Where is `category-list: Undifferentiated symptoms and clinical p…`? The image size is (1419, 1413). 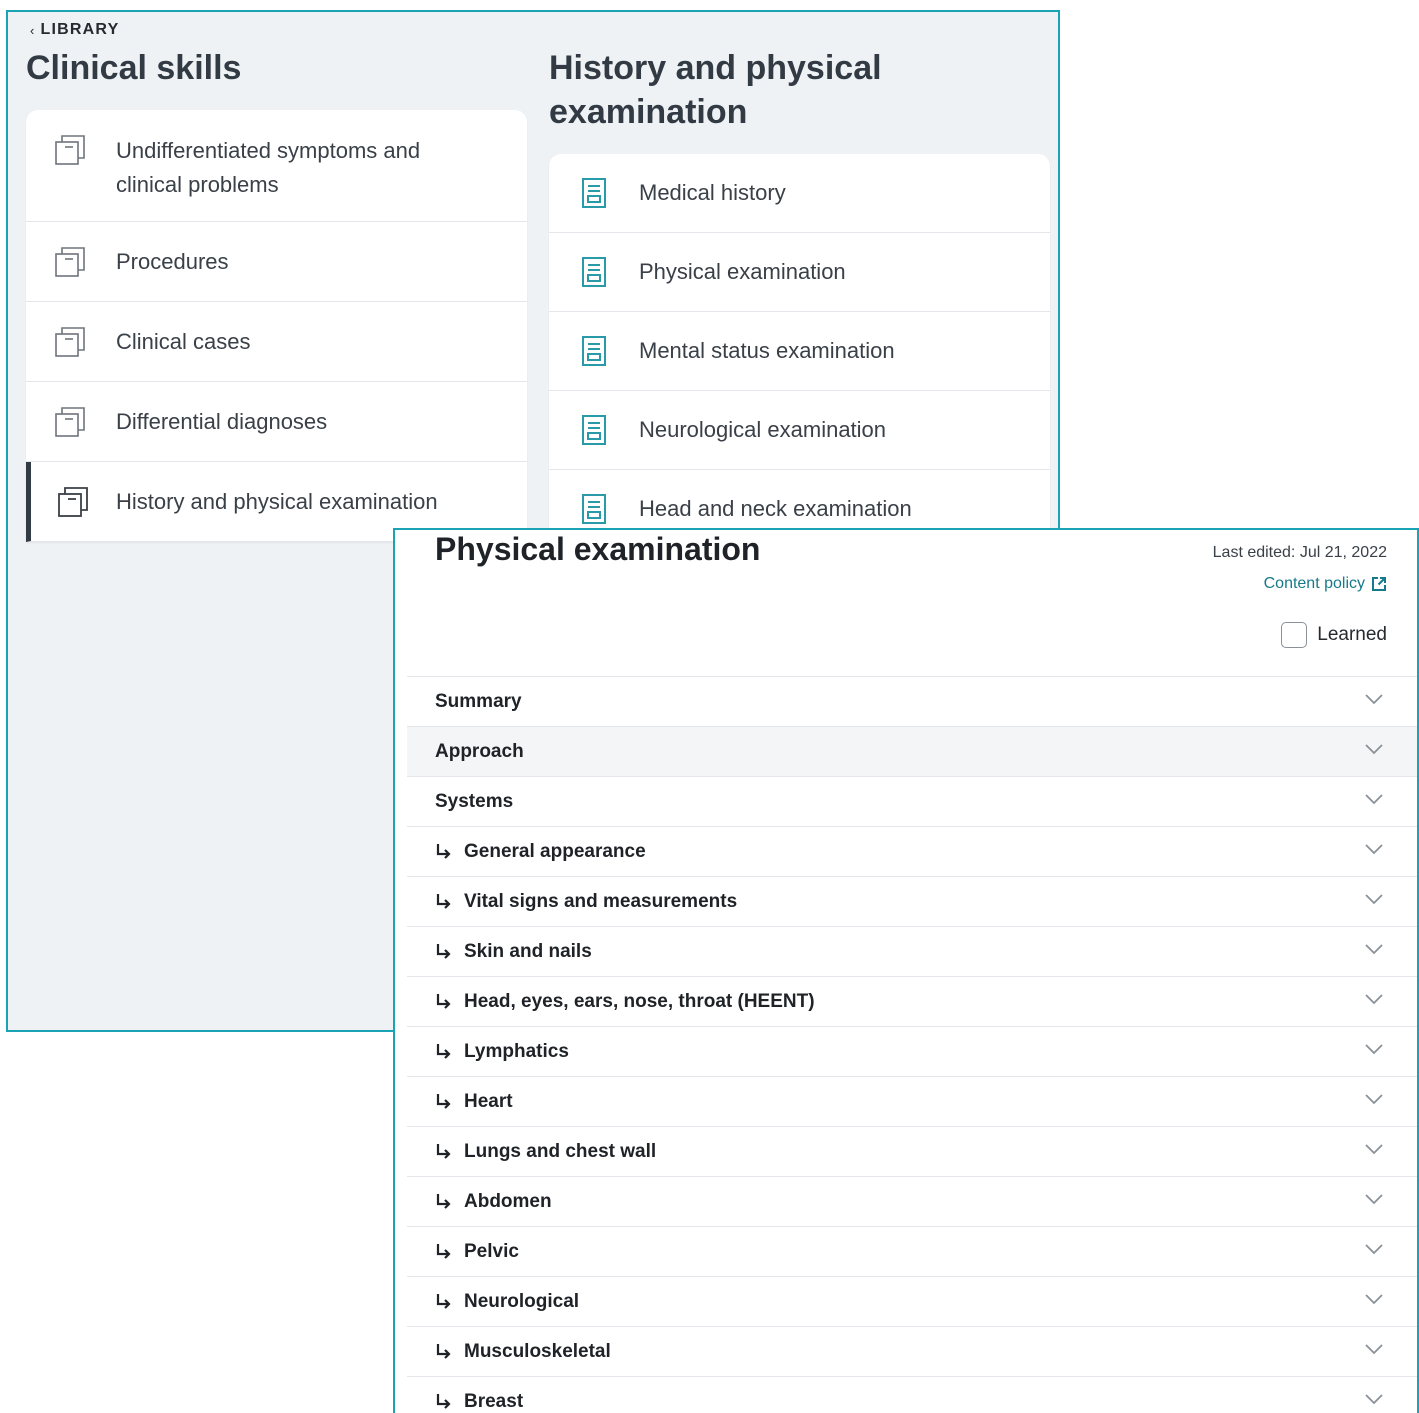 category-list: Undifferentiated symptoms and clinical p… is located at coordinates (276, 326).